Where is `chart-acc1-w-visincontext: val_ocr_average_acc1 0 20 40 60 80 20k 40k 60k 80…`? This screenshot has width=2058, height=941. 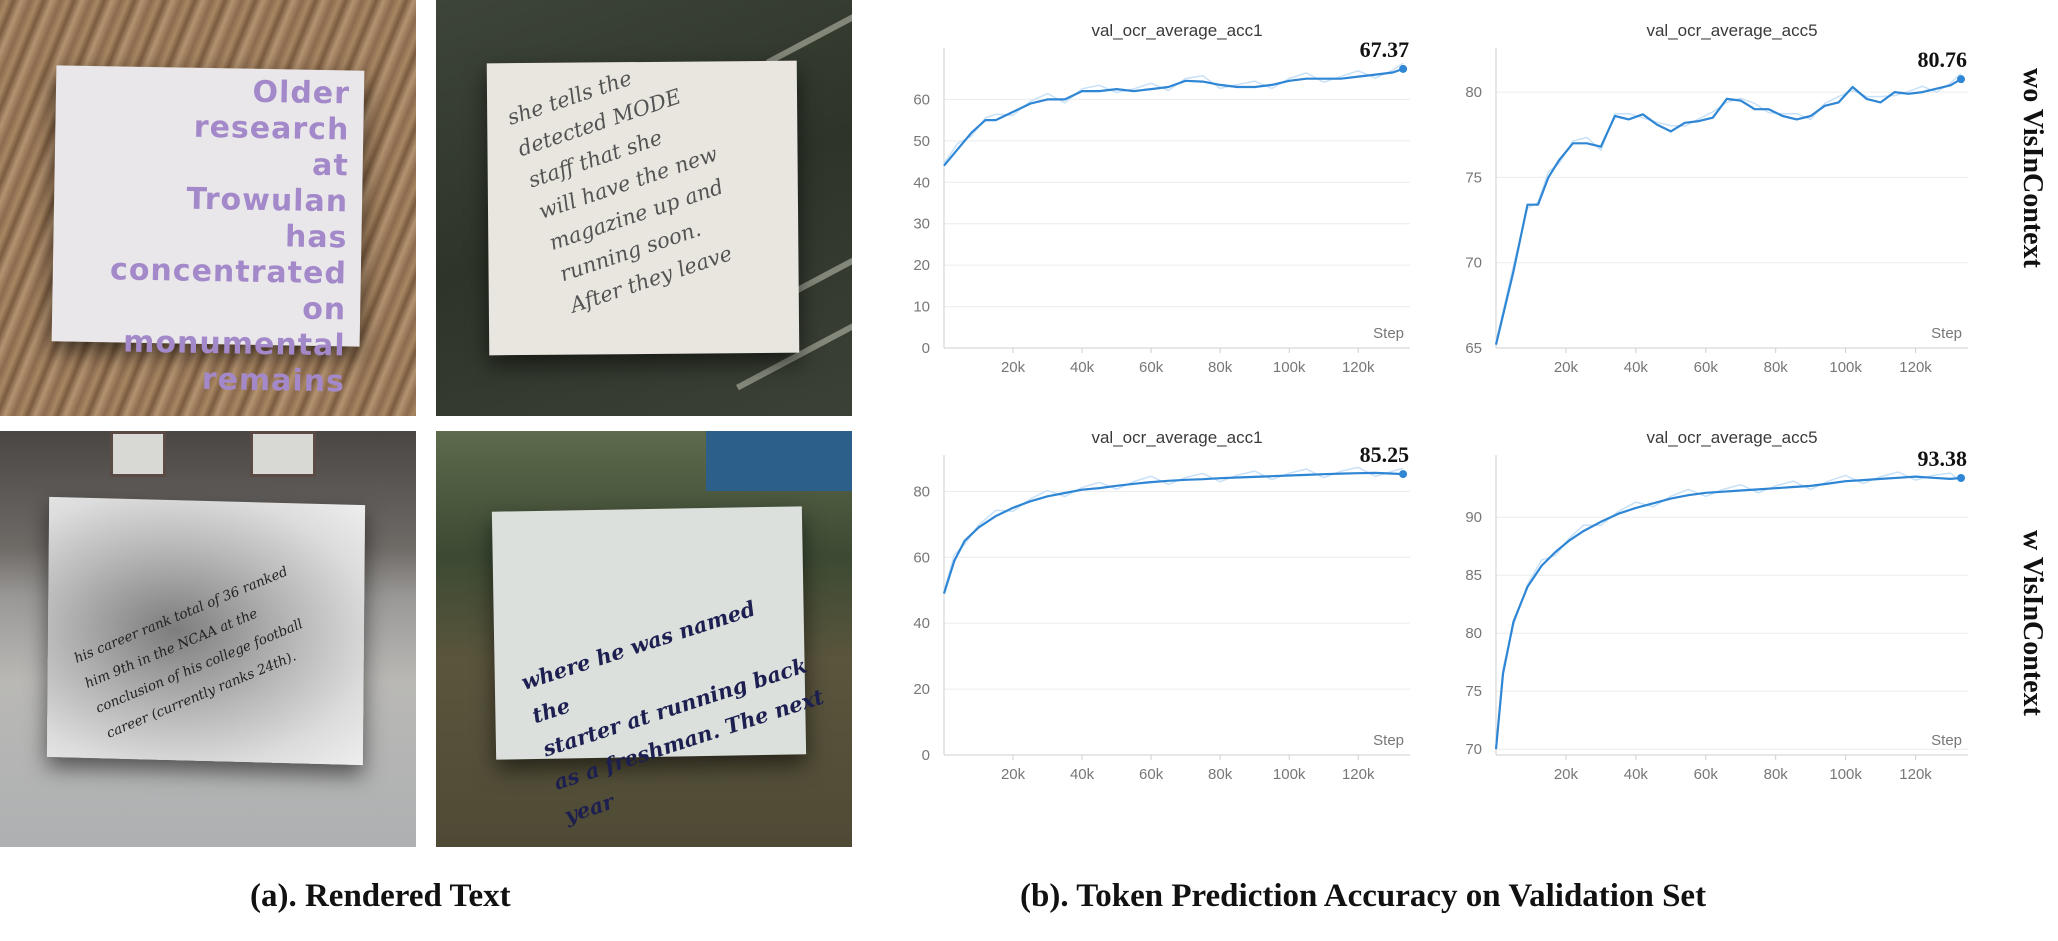 chart-acc1-w-visincontext: val_ocr_average_acc1 0 20 40 60 80 20k 40k 60k 80… is located at coordinates (1161, 605).